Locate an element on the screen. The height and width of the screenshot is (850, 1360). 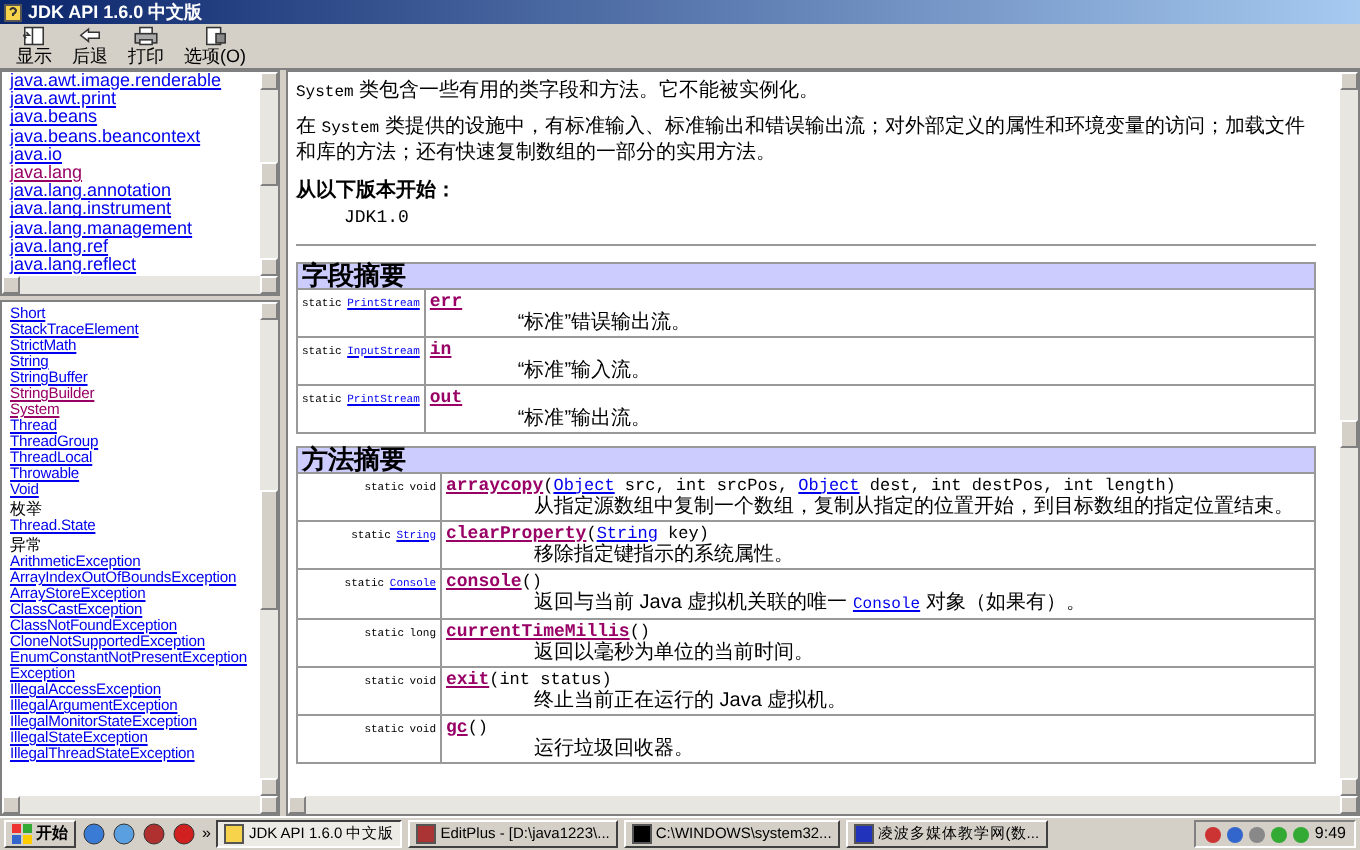
method-description: 终止当前正在运行的 Java 虚拟机。 is located at coordinates (691, 700).